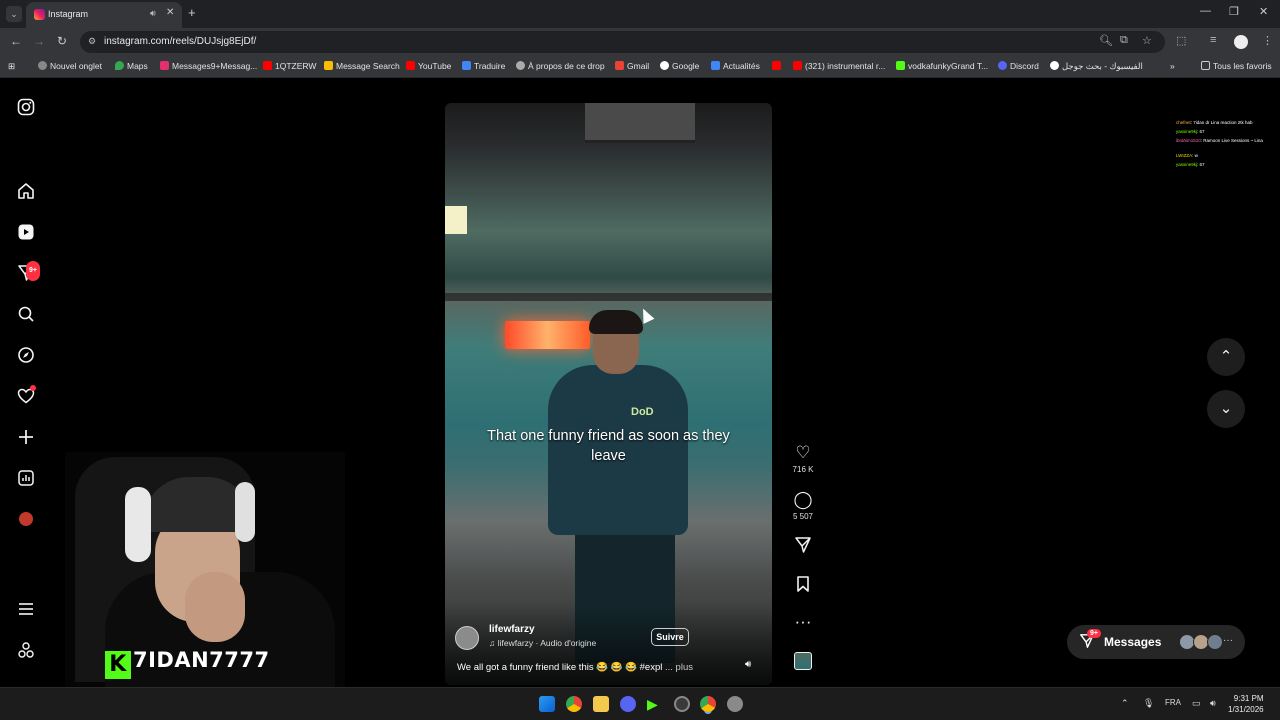 The image size is (1280, 720). Describe the element at coordinates (1213, 703) in the screenshot. I see `speaker-icon: 🔊︎` at that location.